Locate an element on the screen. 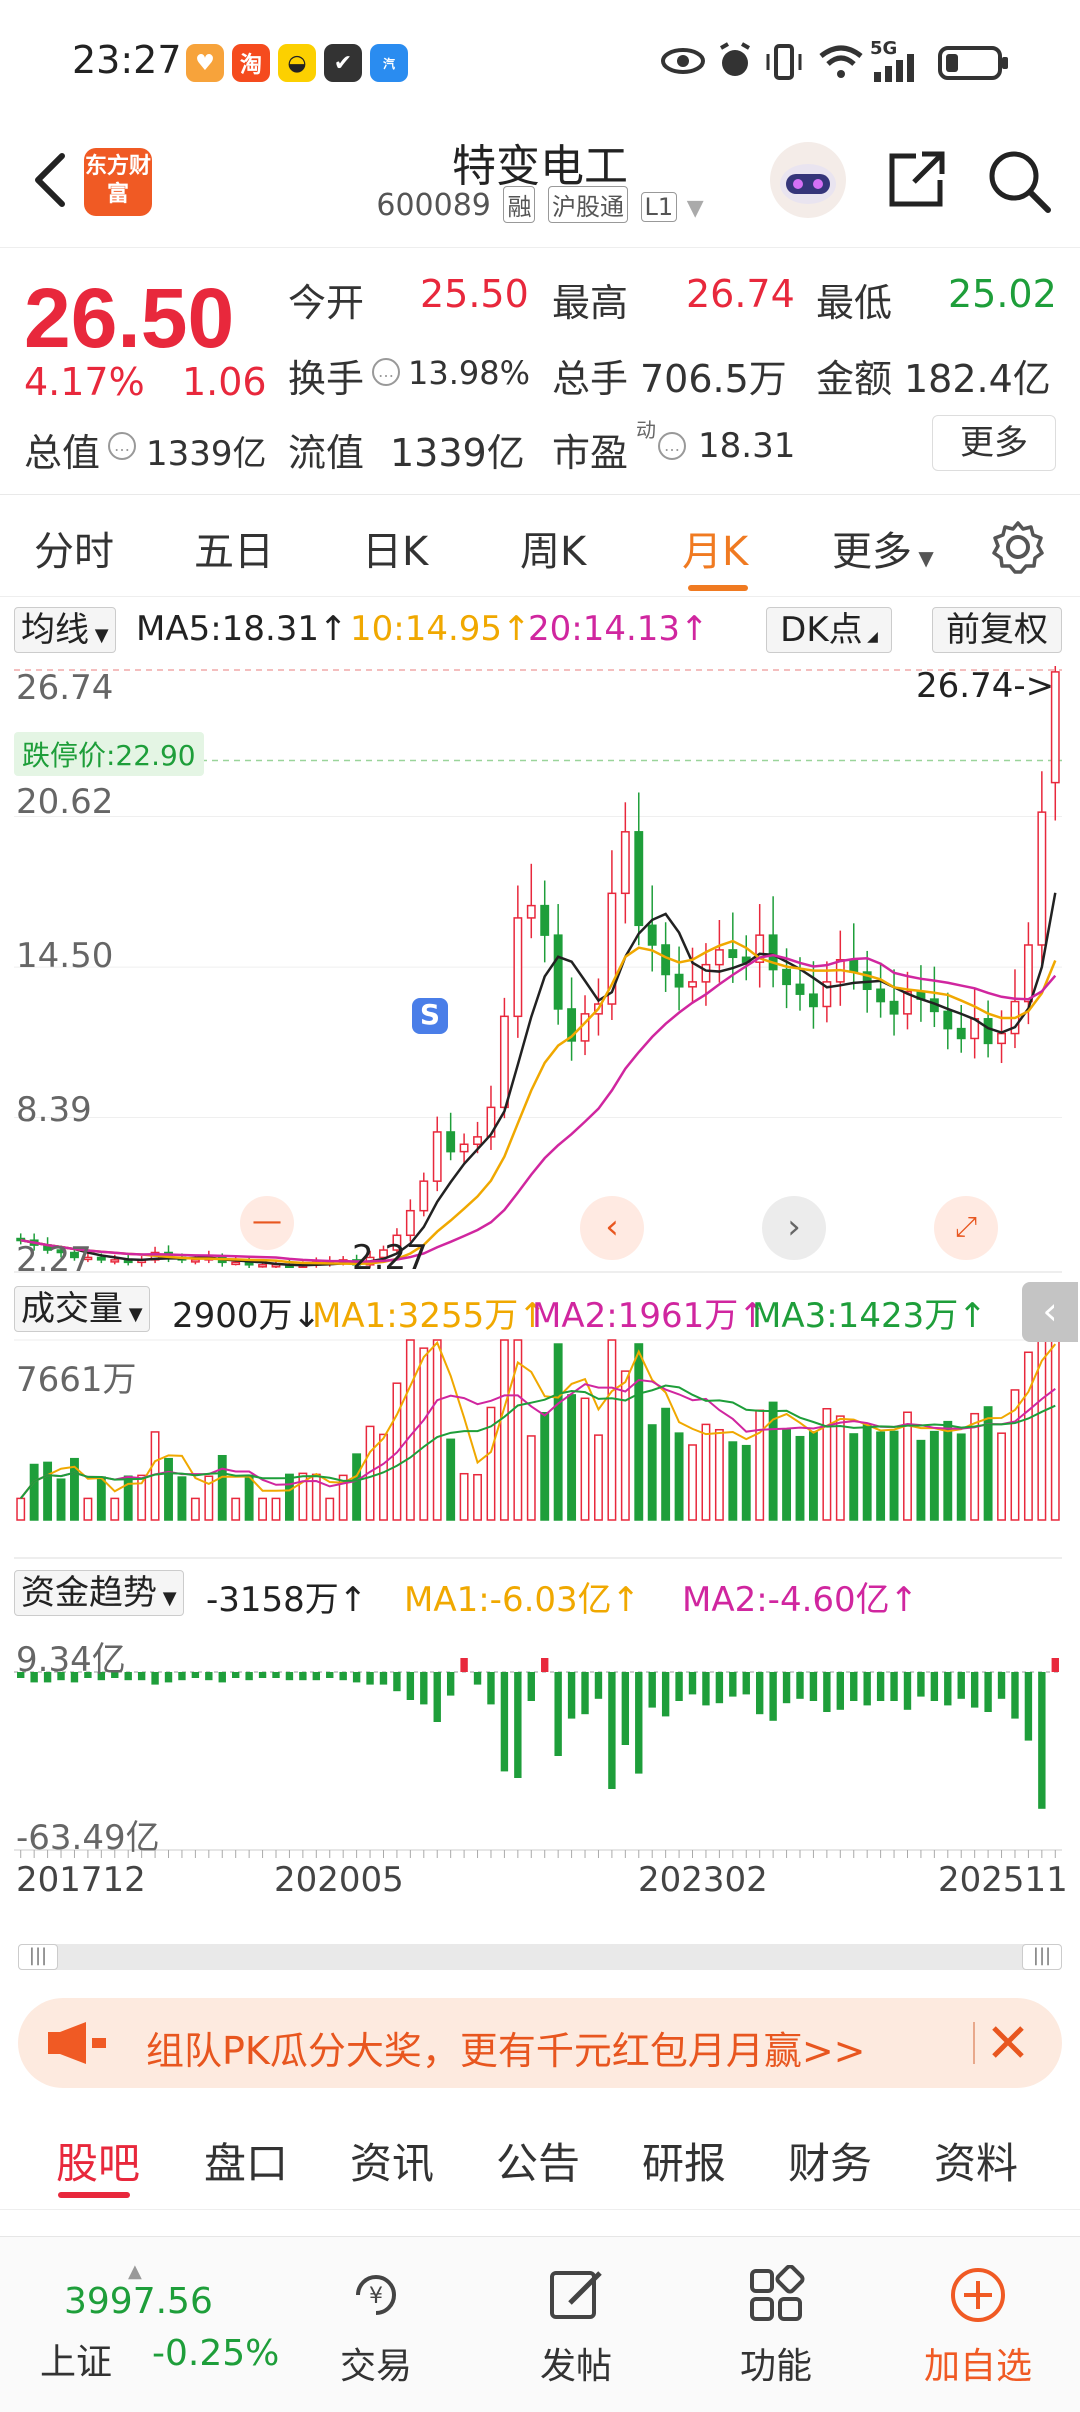  volume-ma3: MA3:1423万↑ is located at coordinates (869, 1316).